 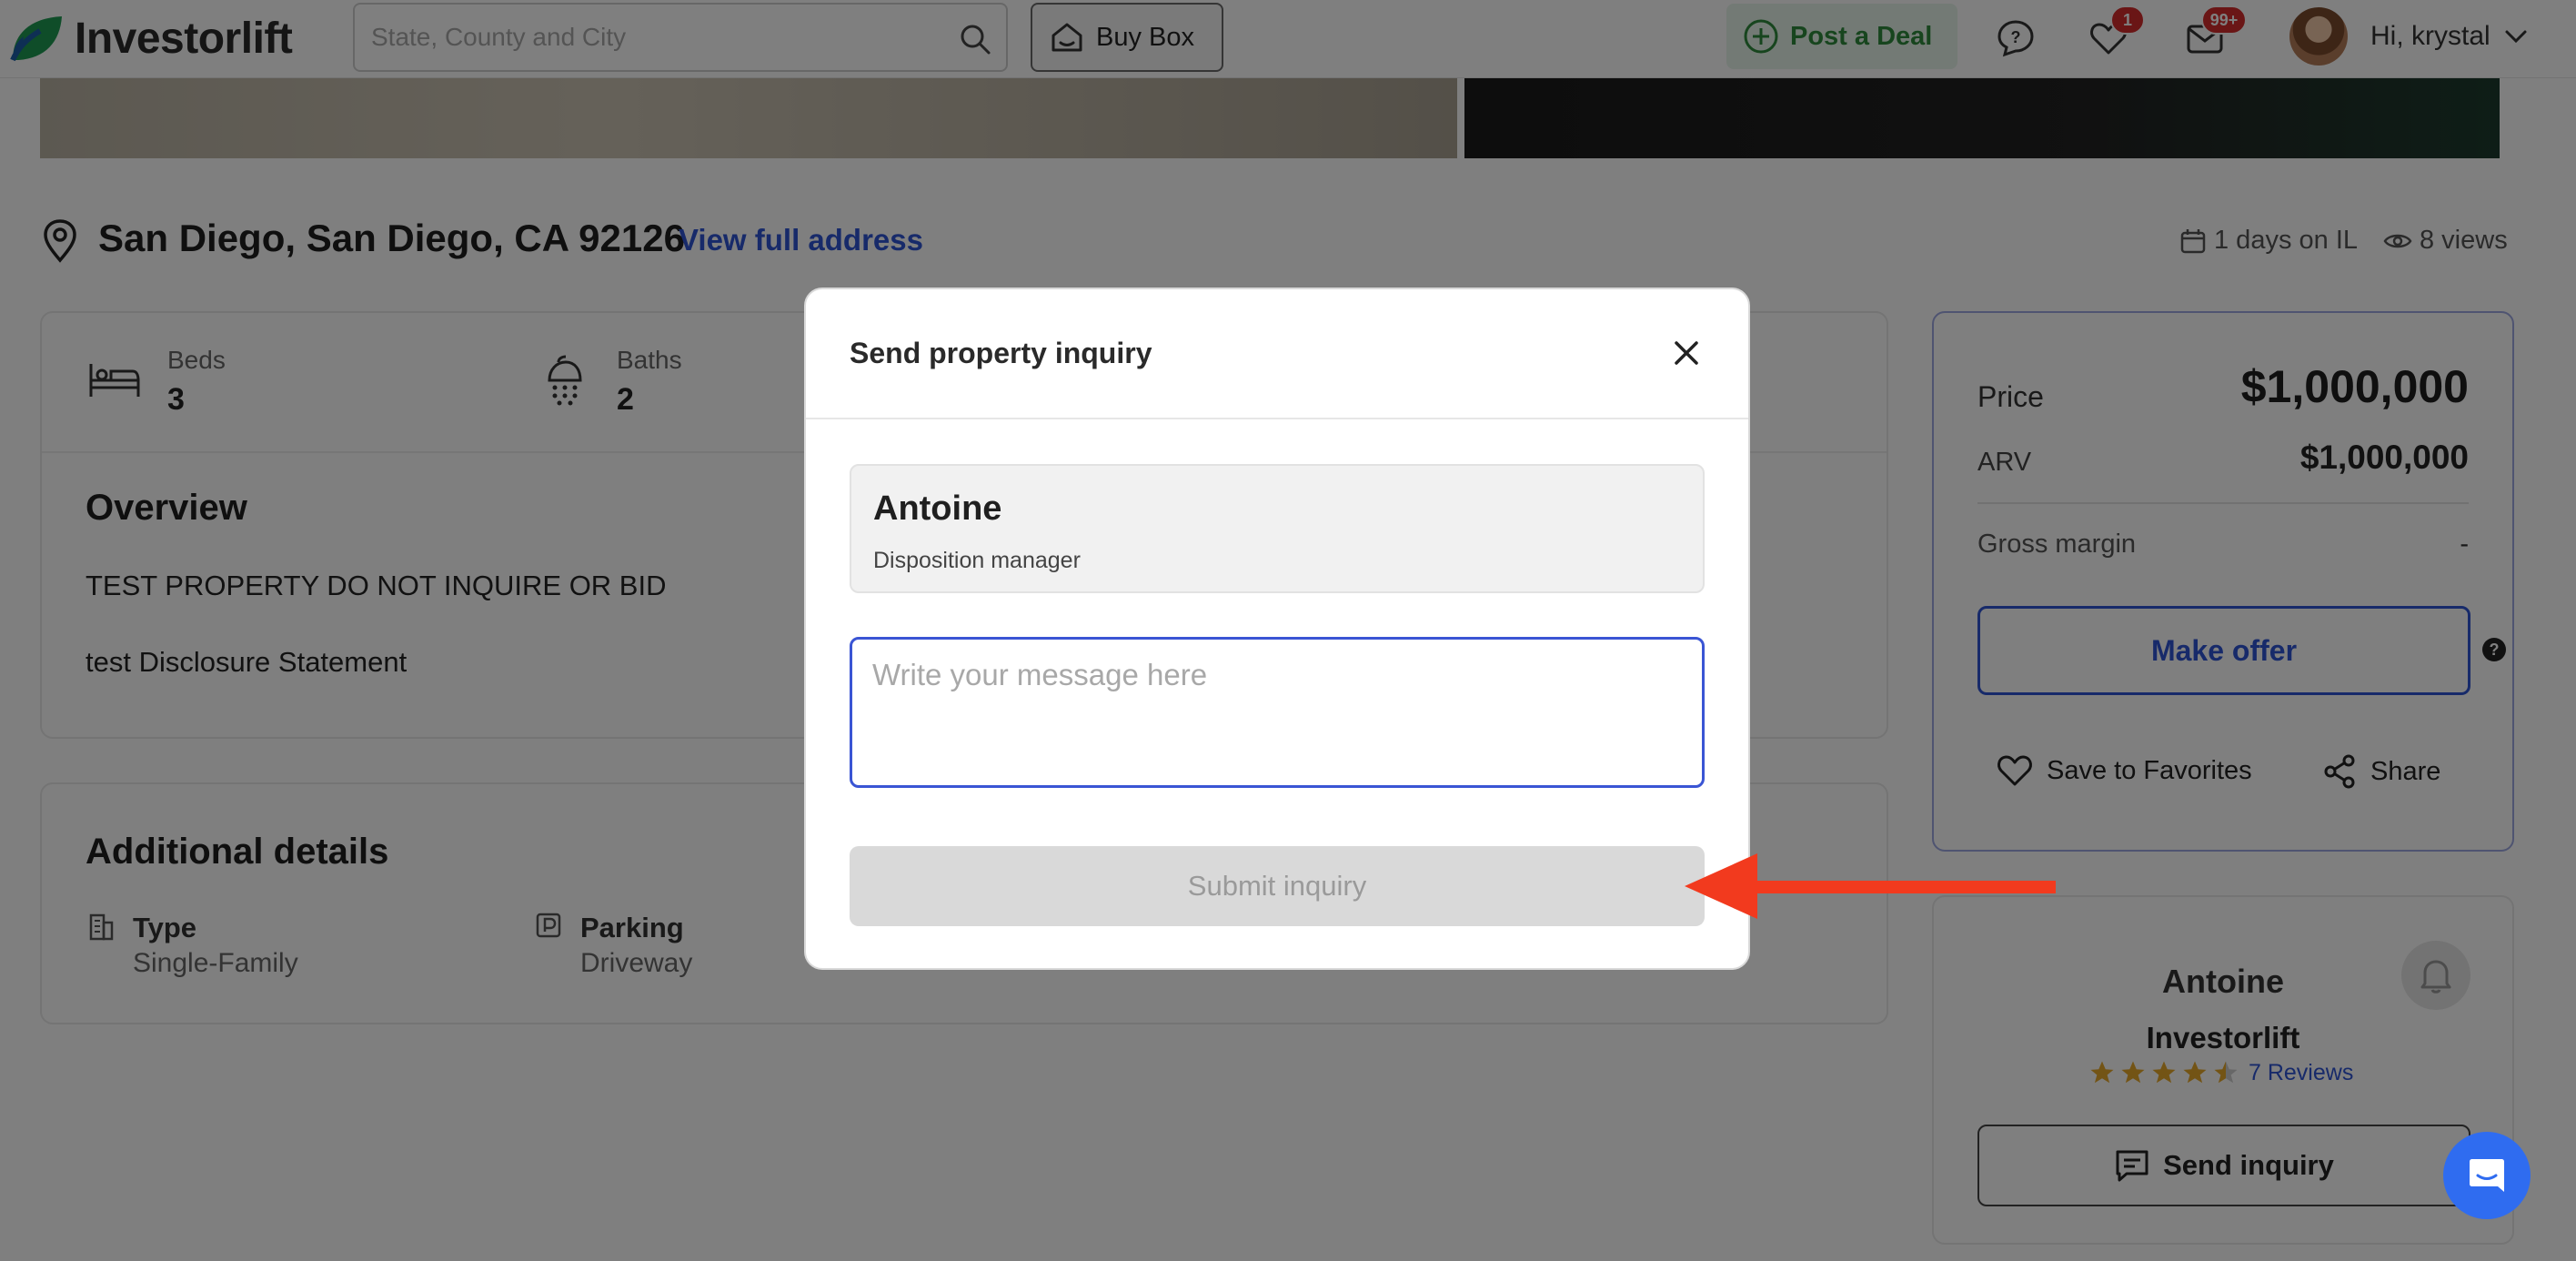 I want to click on recipient-role: Disposition manager, so click(x=977, y=560).